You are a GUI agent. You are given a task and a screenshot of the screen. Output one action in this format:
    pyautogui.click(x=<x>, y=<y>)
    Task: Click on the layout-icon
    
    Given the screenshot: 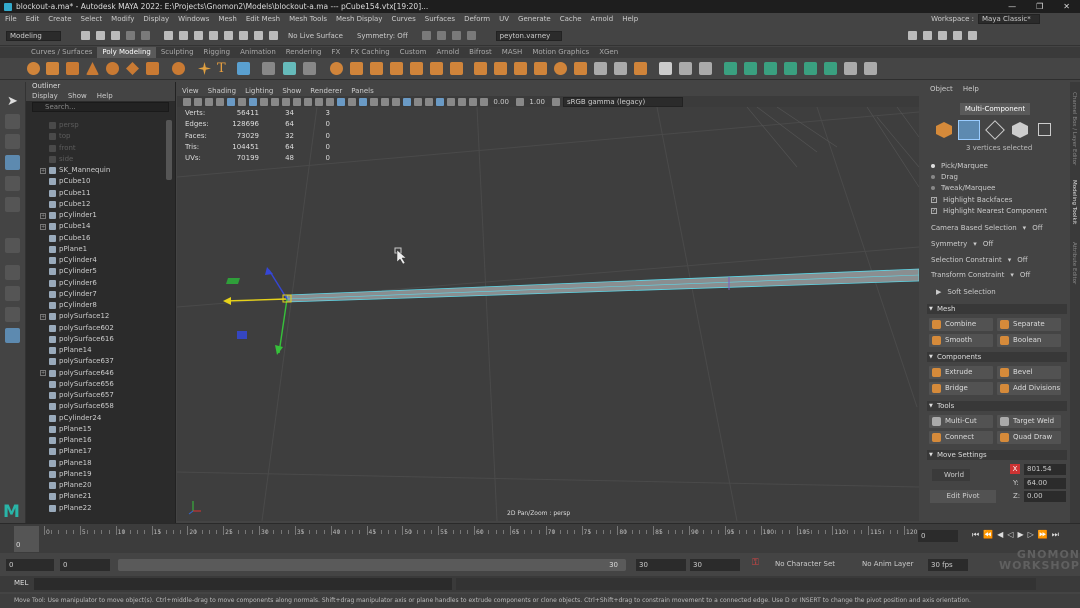 What is the action you would take?
    pyautogui.click(x=912, y=35)
    